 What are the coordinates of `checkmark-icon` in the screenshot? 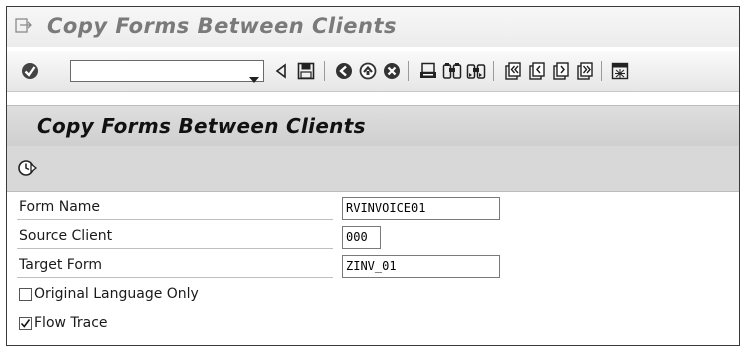 It's located at (25, 323).